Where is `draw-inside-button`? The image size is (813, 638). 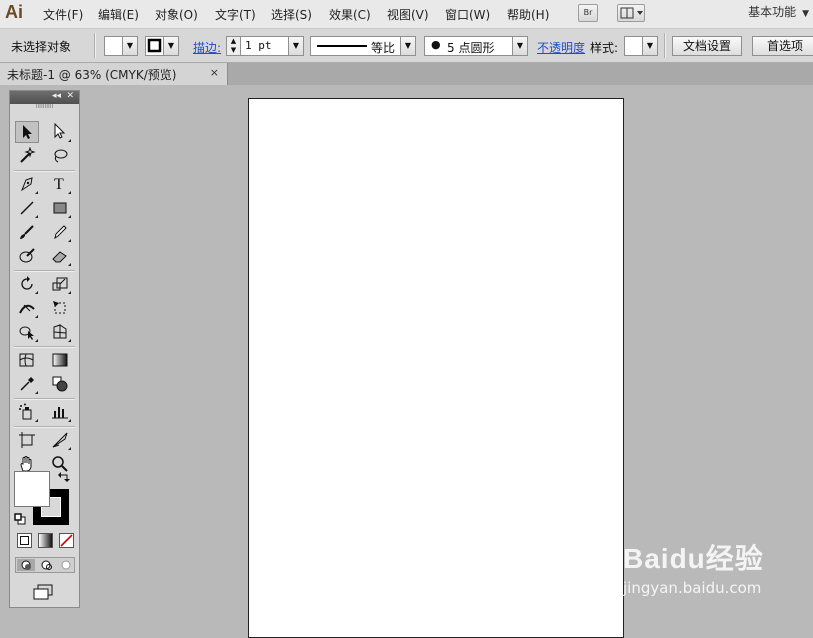 draw-inside-button is located at coordinates (66, 565).